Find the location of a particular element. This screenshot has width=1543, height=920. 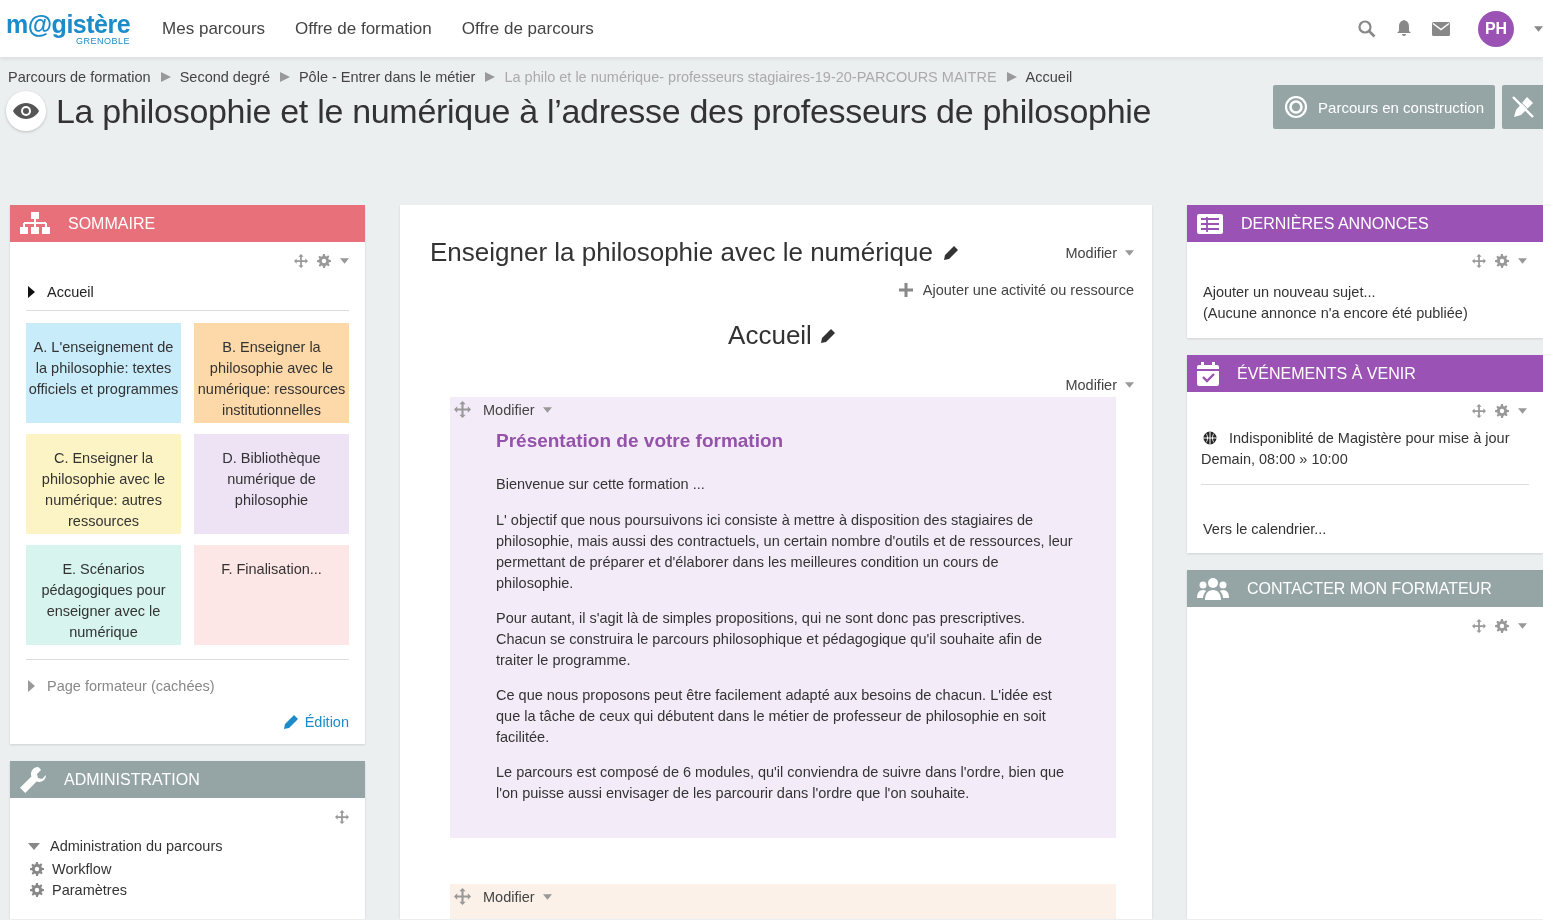

list-card-icon is located at coordinates (1210, 223).